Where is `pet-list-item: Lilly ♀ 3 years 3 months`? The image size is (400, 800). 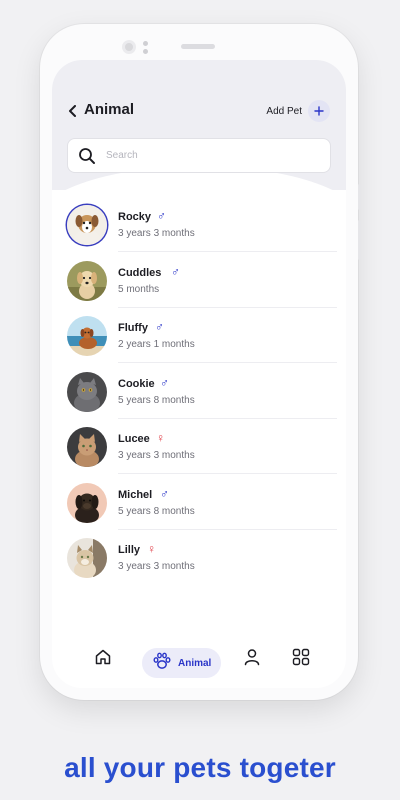 pet-list-item: Lilly ♀ 3 years 3 months is located at coordinates (202, 566).